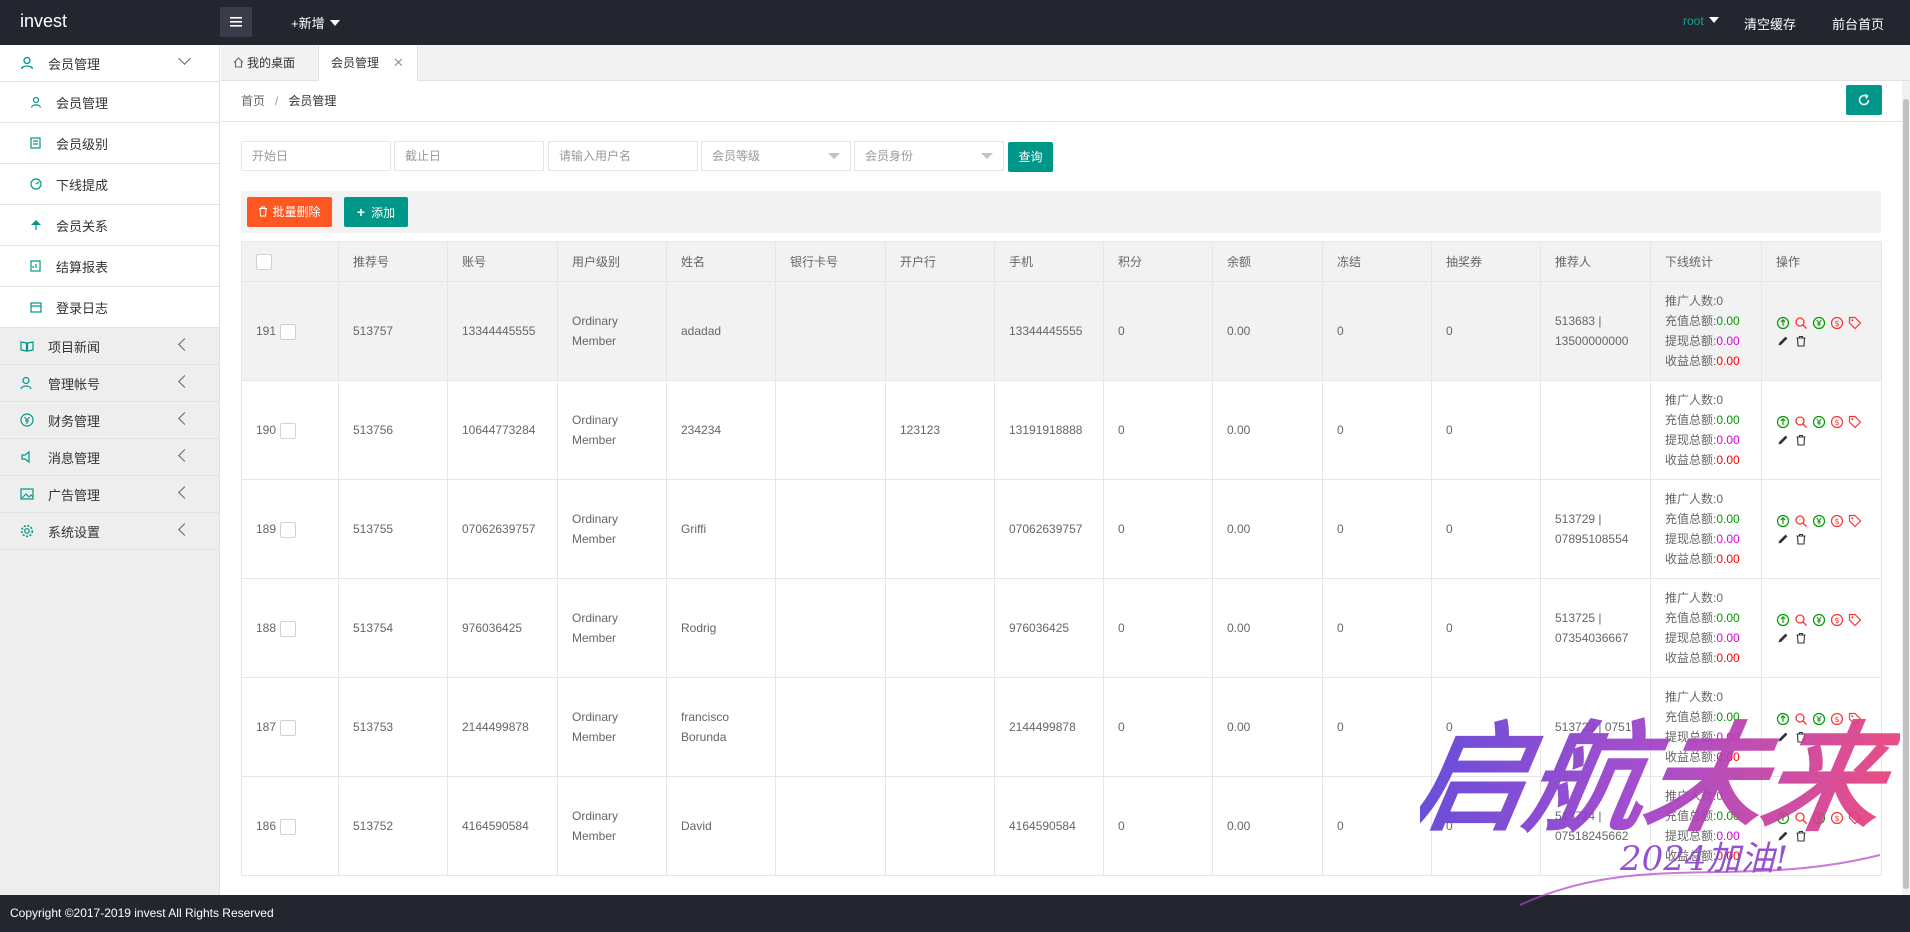  What do you see at coordinates (264, 261) in the screenshot?
I see `select-all-checkbox` at bounding box center [264, 261].